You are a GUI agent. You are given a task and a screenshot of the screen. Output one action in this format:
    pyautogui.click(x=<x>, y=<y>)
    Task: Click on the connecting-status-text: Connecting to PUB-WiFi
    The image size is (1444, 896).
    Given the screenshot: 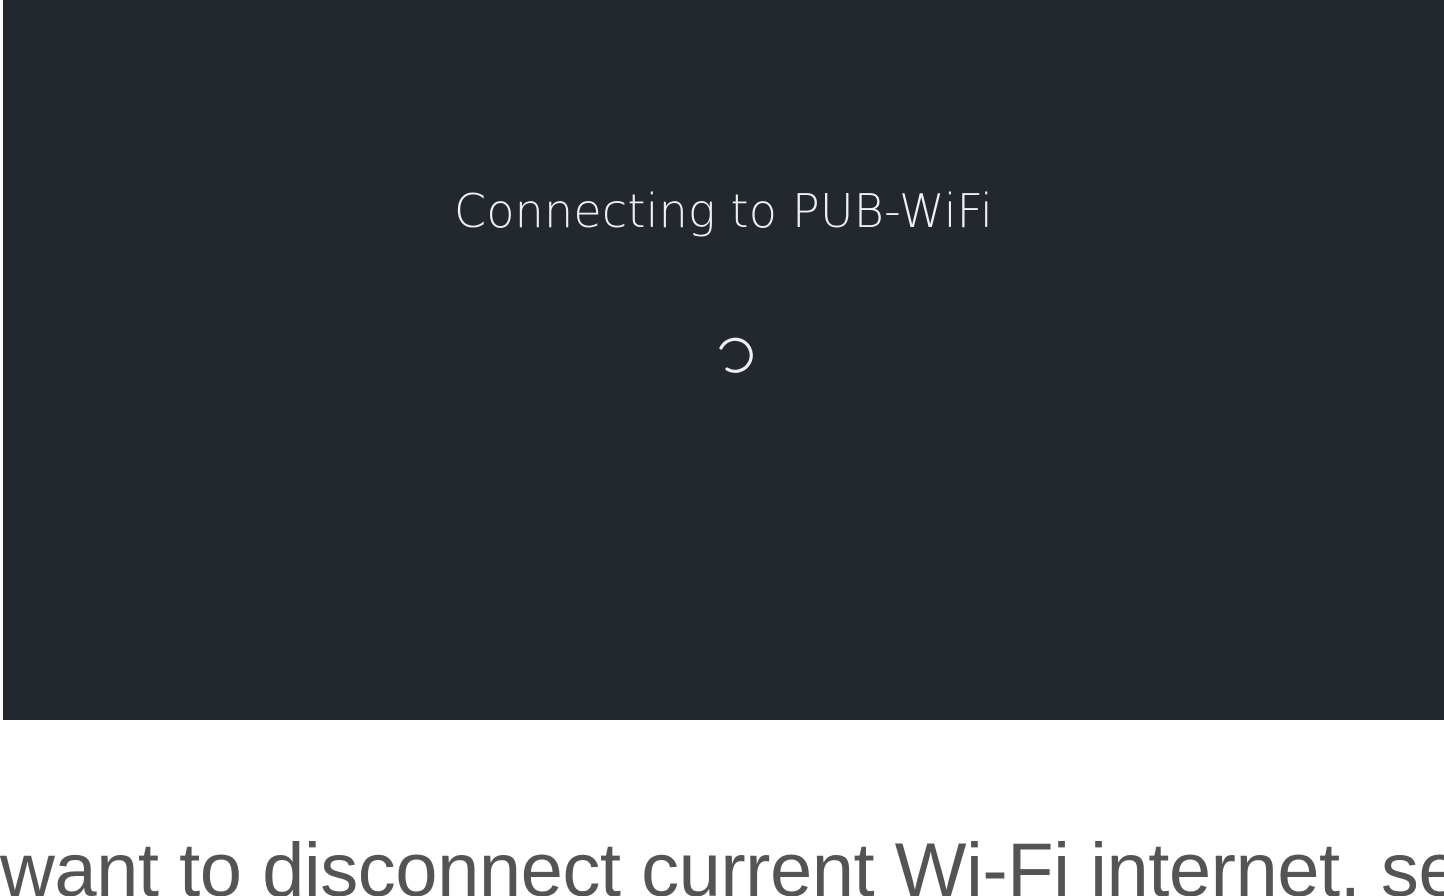 What is the action you would take?
    pyautogui.click(x=723, y=211)
    